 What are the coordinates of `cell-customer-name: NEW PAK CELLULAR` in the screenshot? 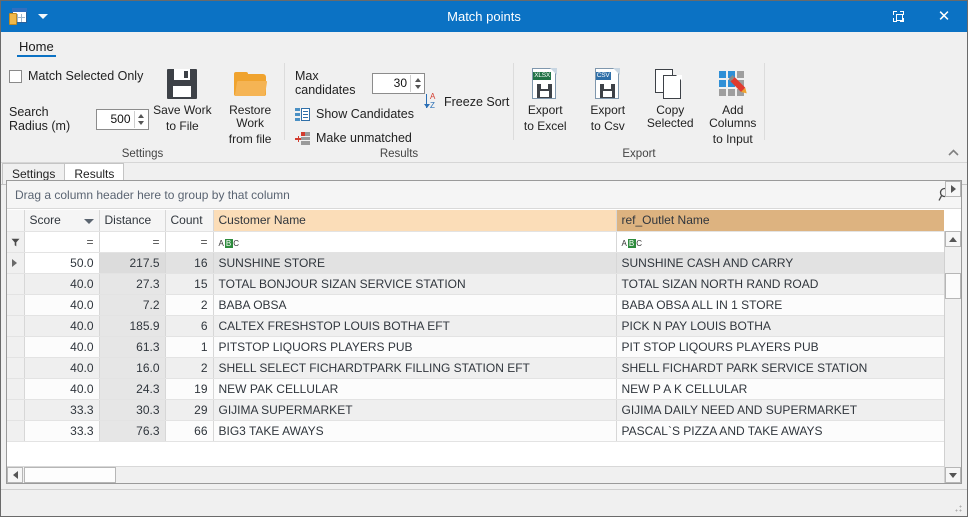 It's located at (415, 389).